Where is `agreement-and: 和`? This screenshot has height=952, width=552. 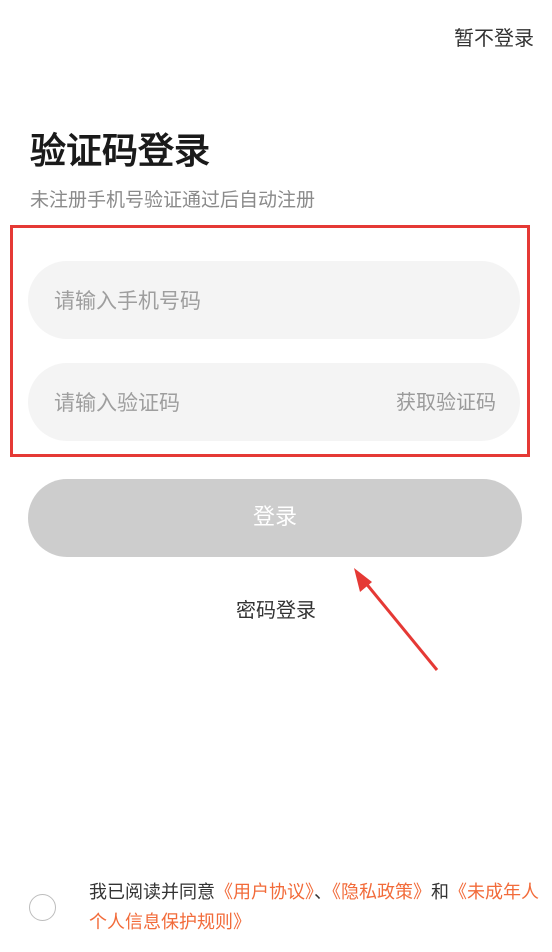
agreement-and: 和 is located at coordinates (440, 892).